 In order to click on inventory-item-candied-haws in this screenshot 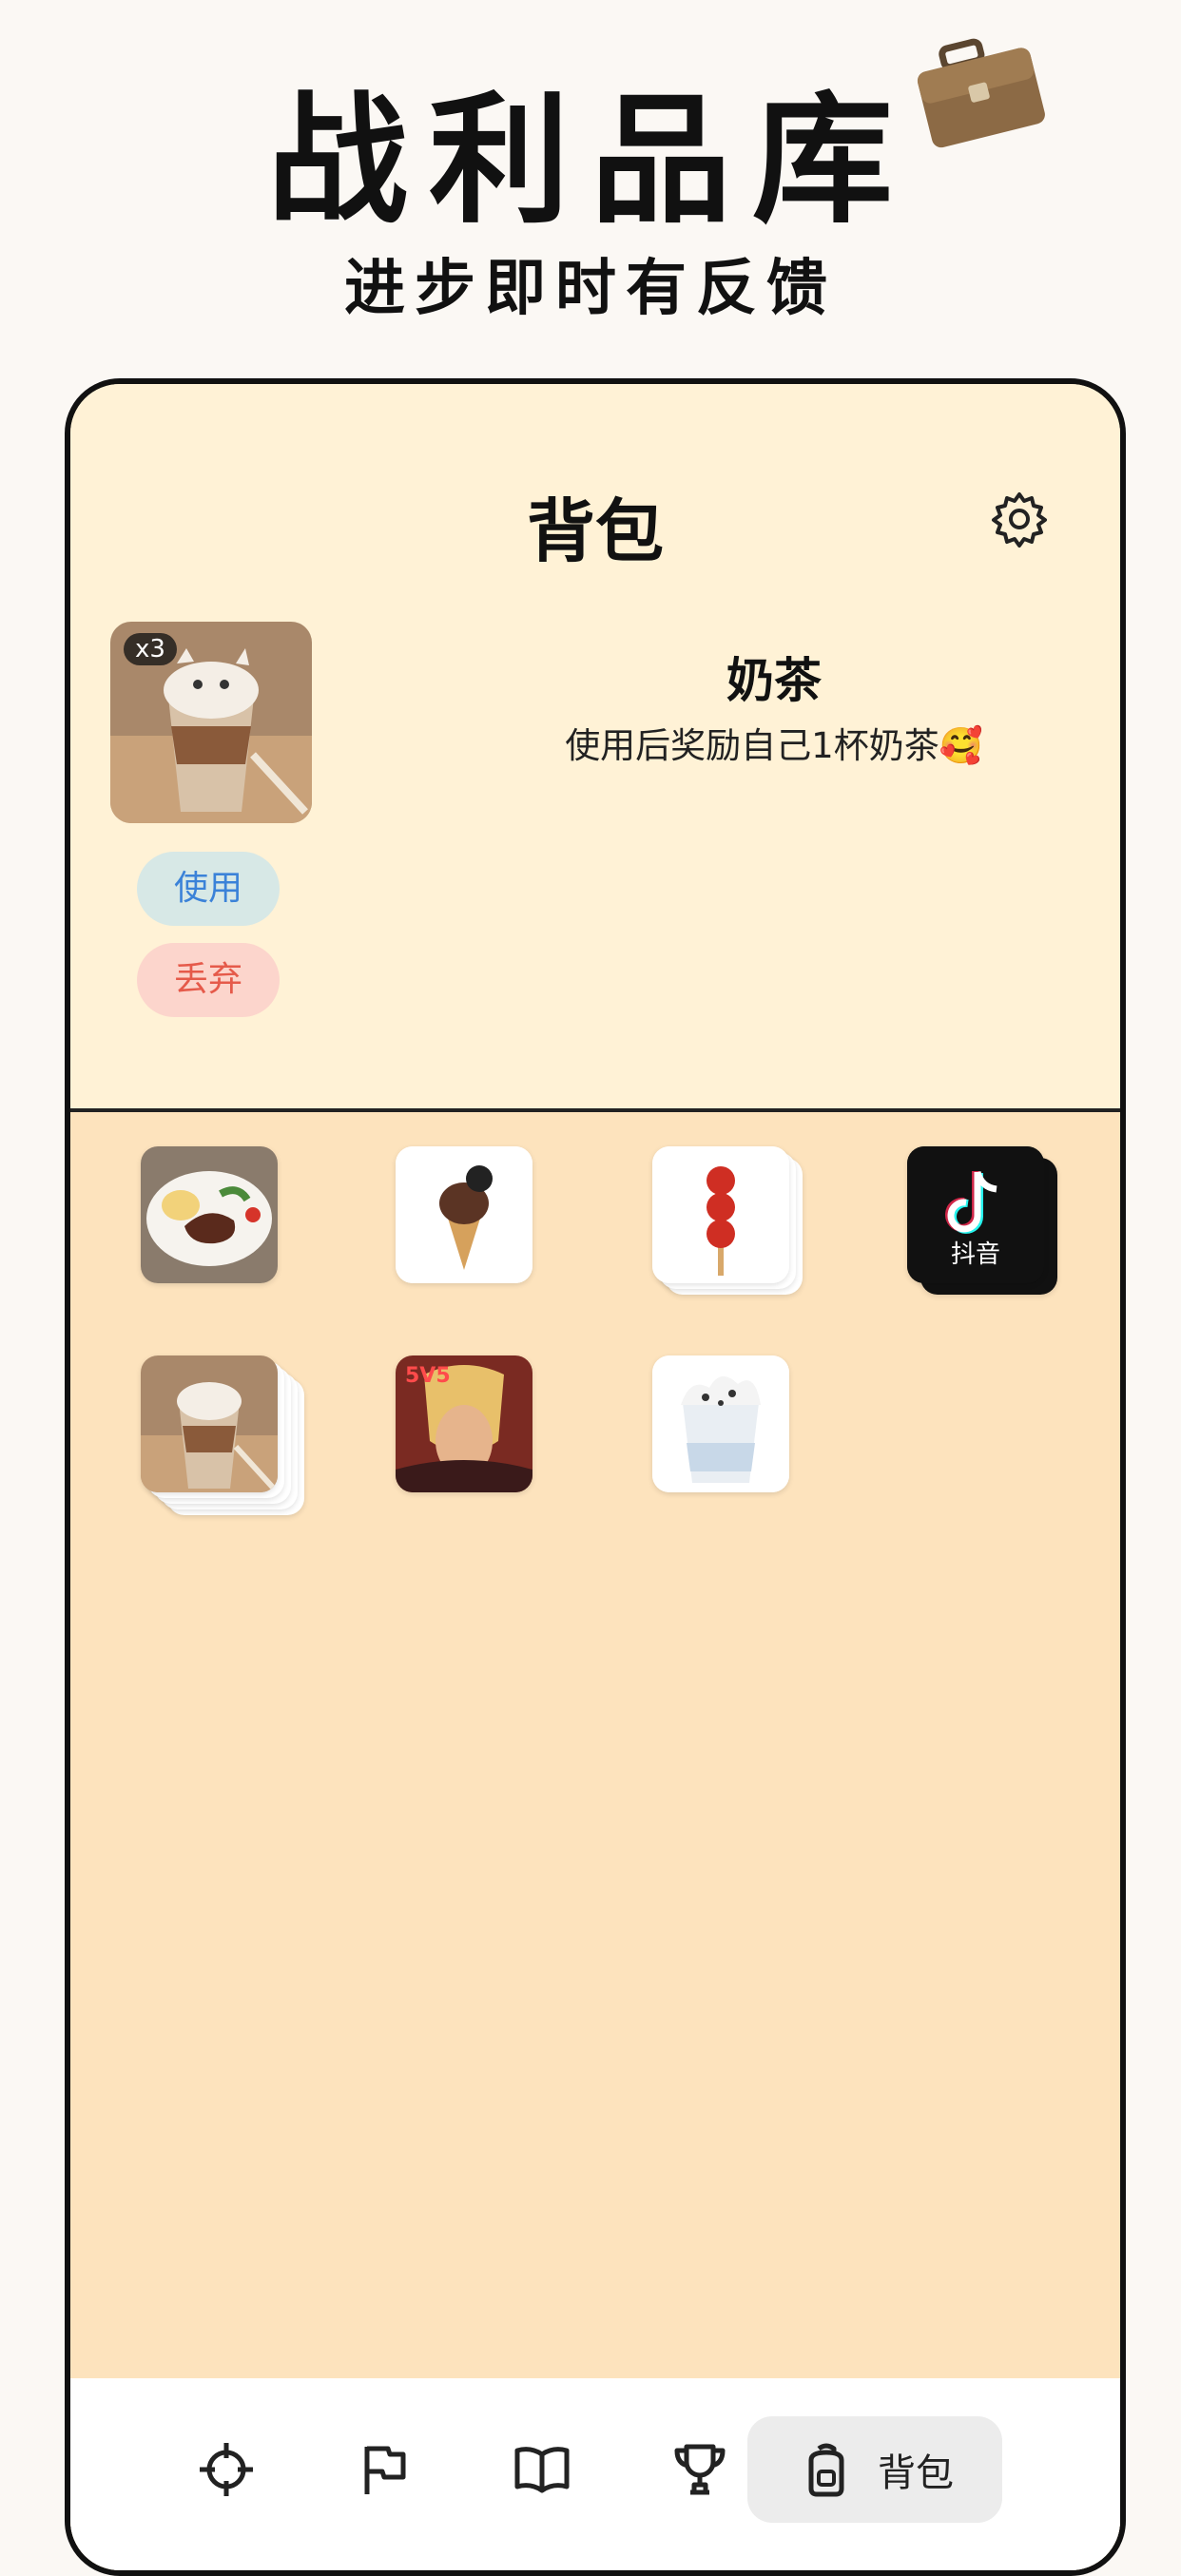, I will do `click(727, 1221)`.